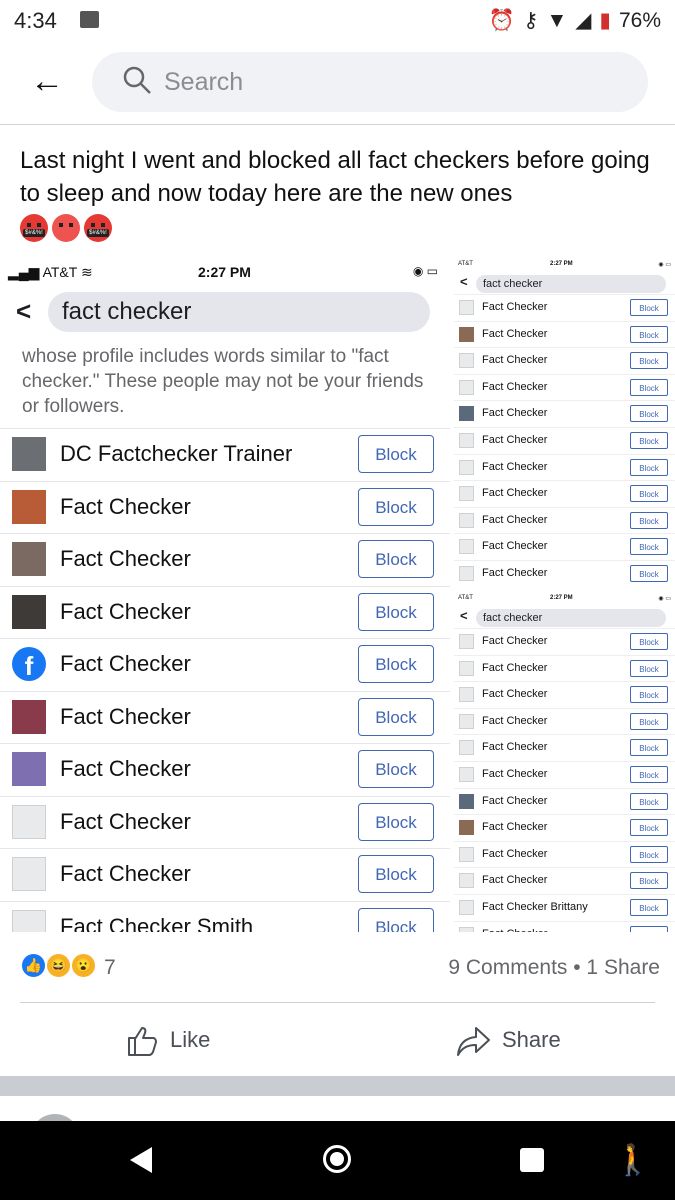 The height and width of the screenshot is (1200, 675). I want to click on facebook-logo-icon: f, so click(29, 664).